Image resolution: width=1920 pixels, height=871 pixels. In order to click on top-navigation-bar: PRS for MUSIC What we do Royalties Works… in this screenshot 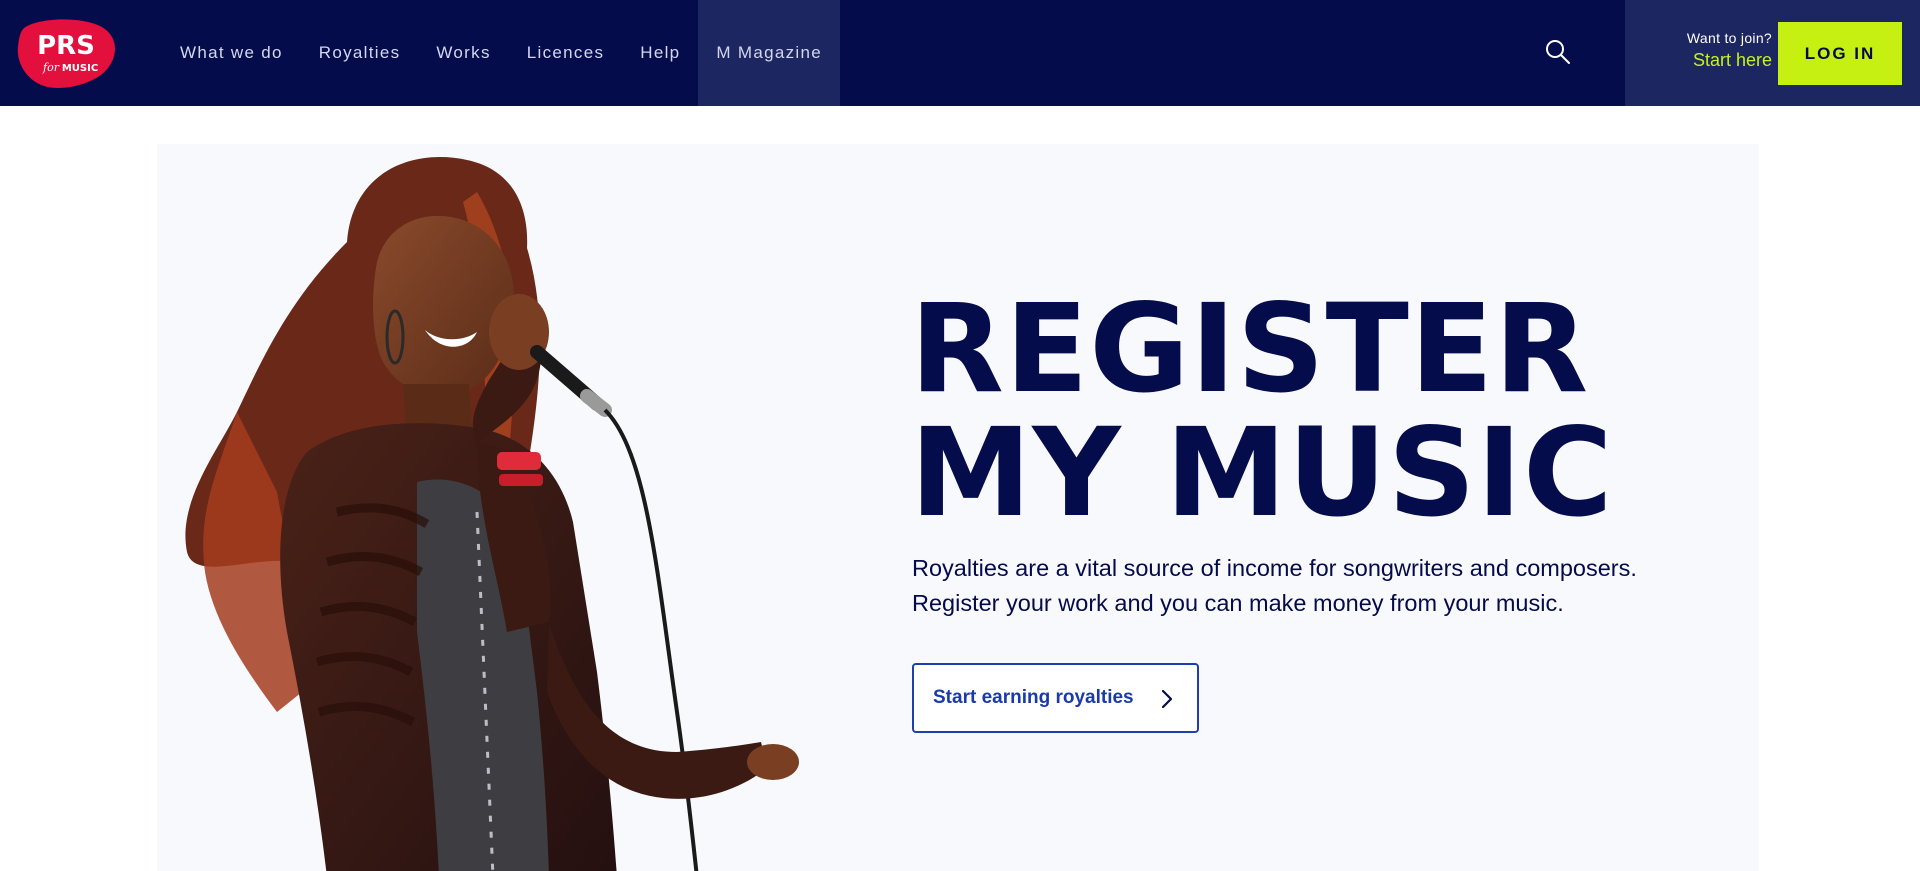, I will do `click(960, 53)`.